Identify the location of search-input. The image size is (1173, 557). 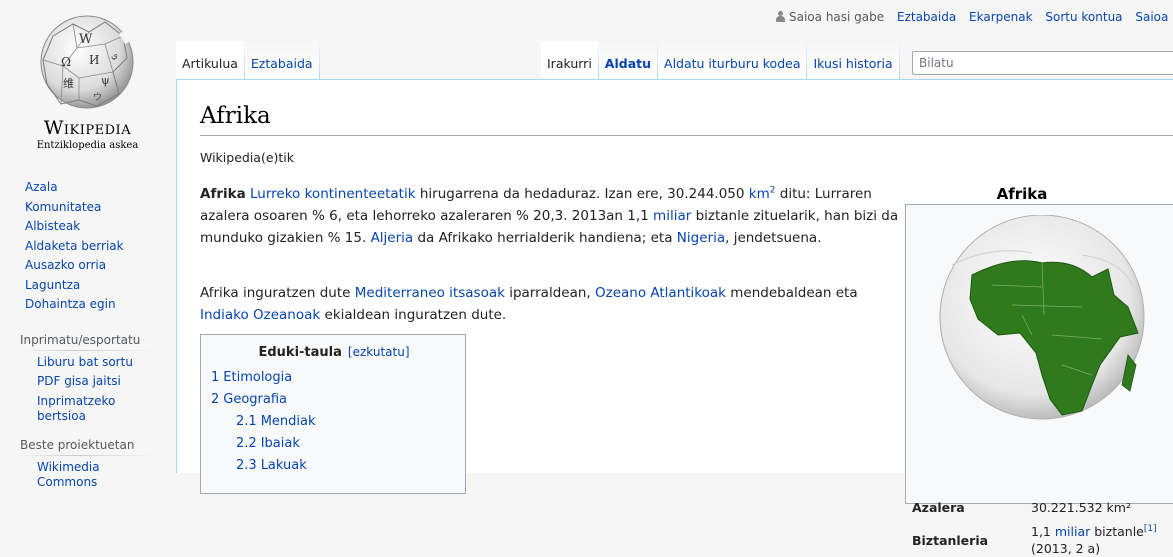
(1043, 63).